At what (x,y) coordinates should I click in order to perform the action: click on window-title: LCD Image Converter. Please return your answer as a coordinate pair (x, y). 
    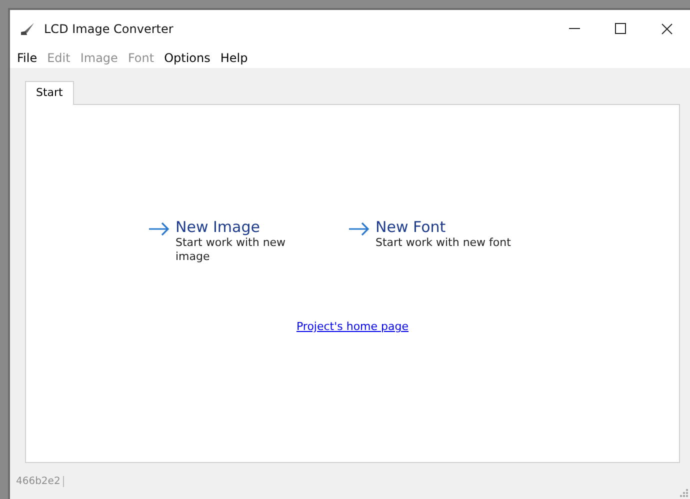
    Looking at the image, I should click on (109, 29).